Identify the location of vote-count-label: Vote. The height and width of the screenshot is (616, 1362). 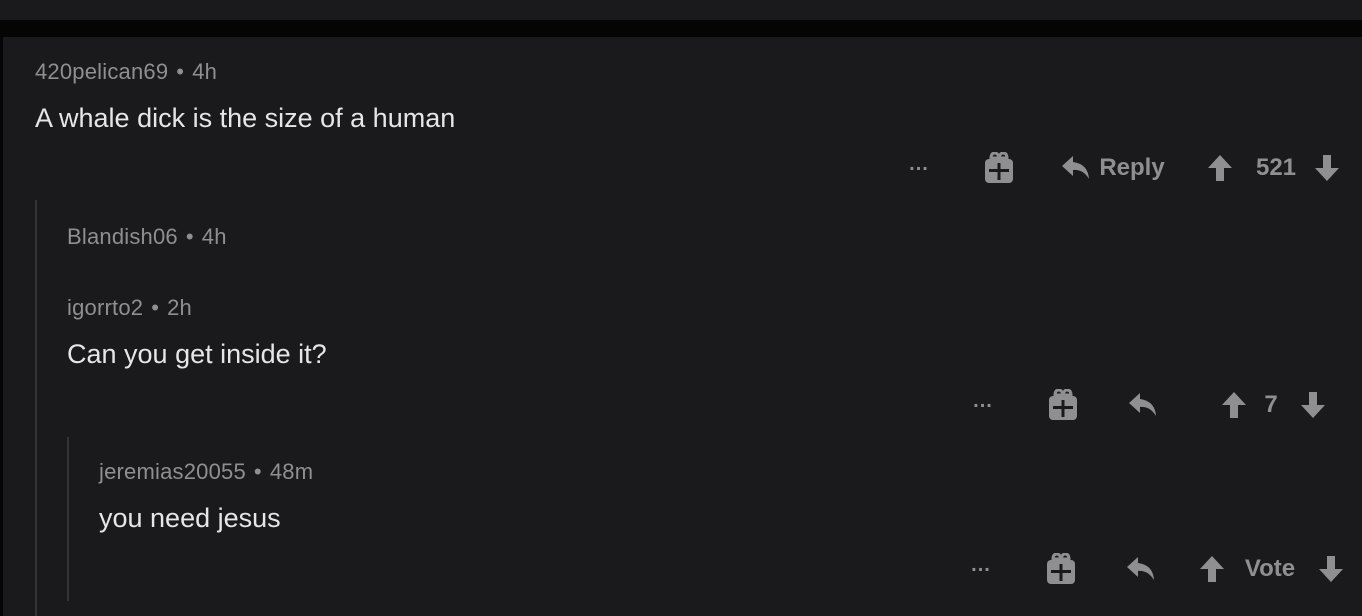
(1270, 568).